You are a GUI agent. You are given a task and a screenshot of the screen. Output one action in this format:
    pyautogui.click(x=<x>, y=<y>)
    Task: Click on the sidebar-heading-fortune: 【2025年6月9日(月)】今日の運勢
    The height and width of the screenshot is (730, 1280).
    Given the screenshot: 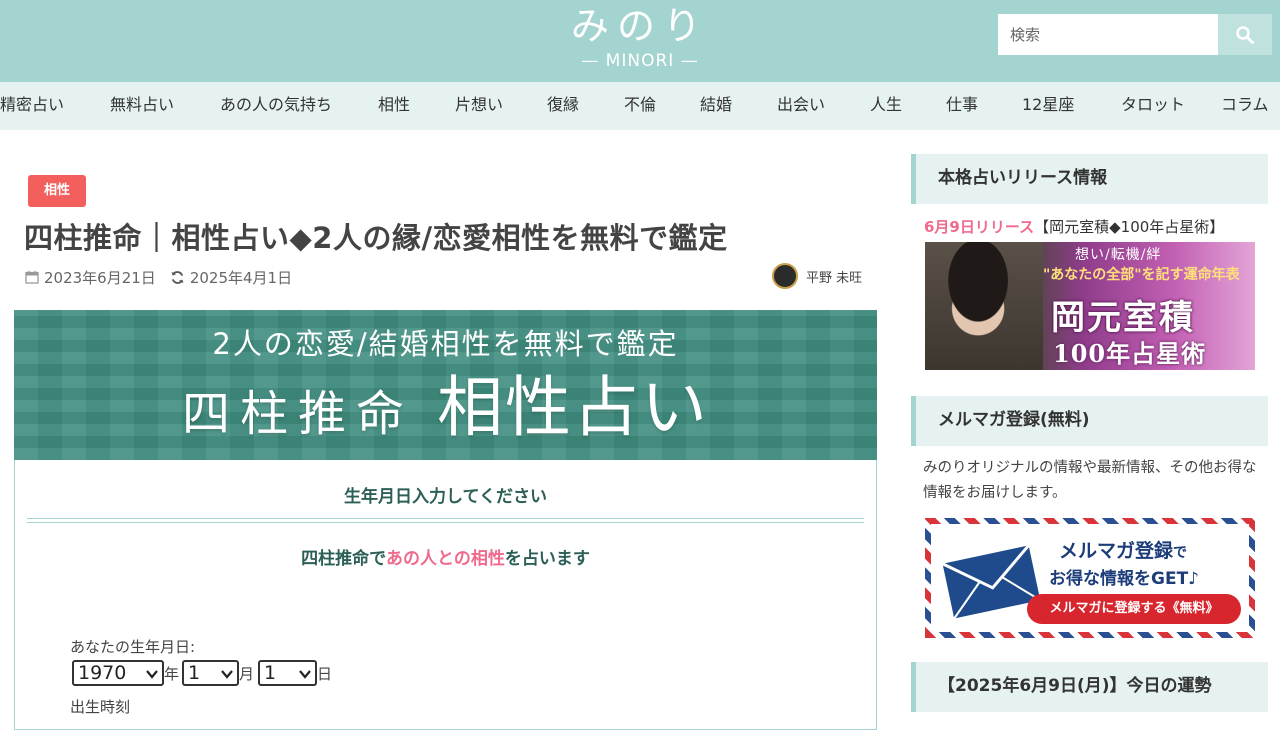 What is the action you would take?
    pyautogui.click(x=1089, y=687)
    